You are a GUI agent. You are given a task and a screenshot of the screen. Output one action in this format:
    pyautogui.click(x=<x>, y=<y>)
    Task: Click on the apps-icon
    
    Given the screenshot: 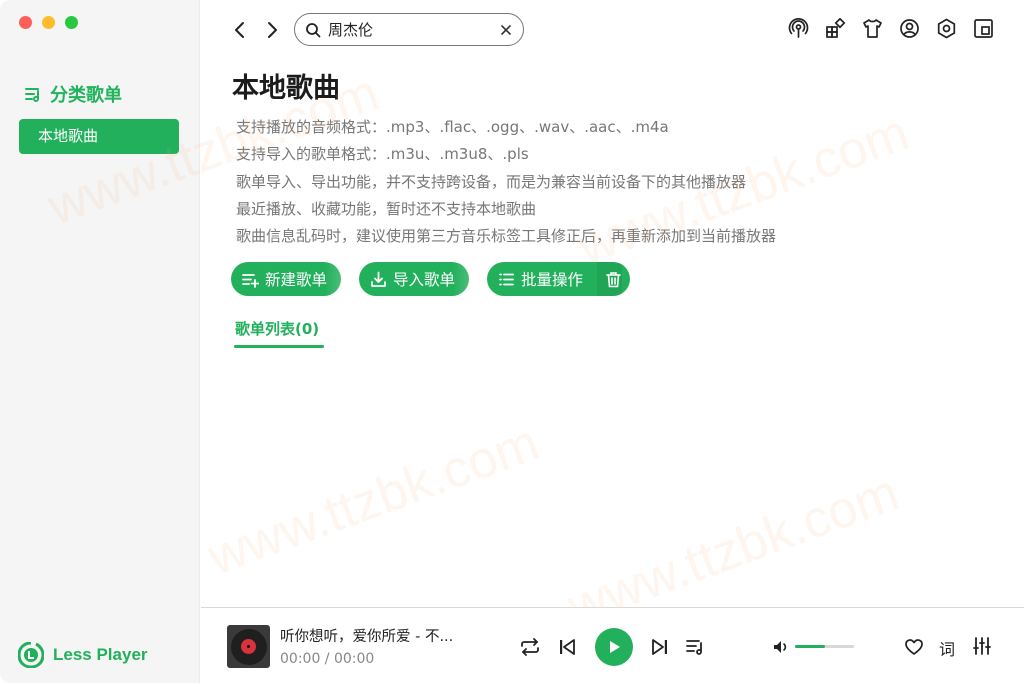 What is the action you would take?
    pyautogui.click(x=836, y=27)
    